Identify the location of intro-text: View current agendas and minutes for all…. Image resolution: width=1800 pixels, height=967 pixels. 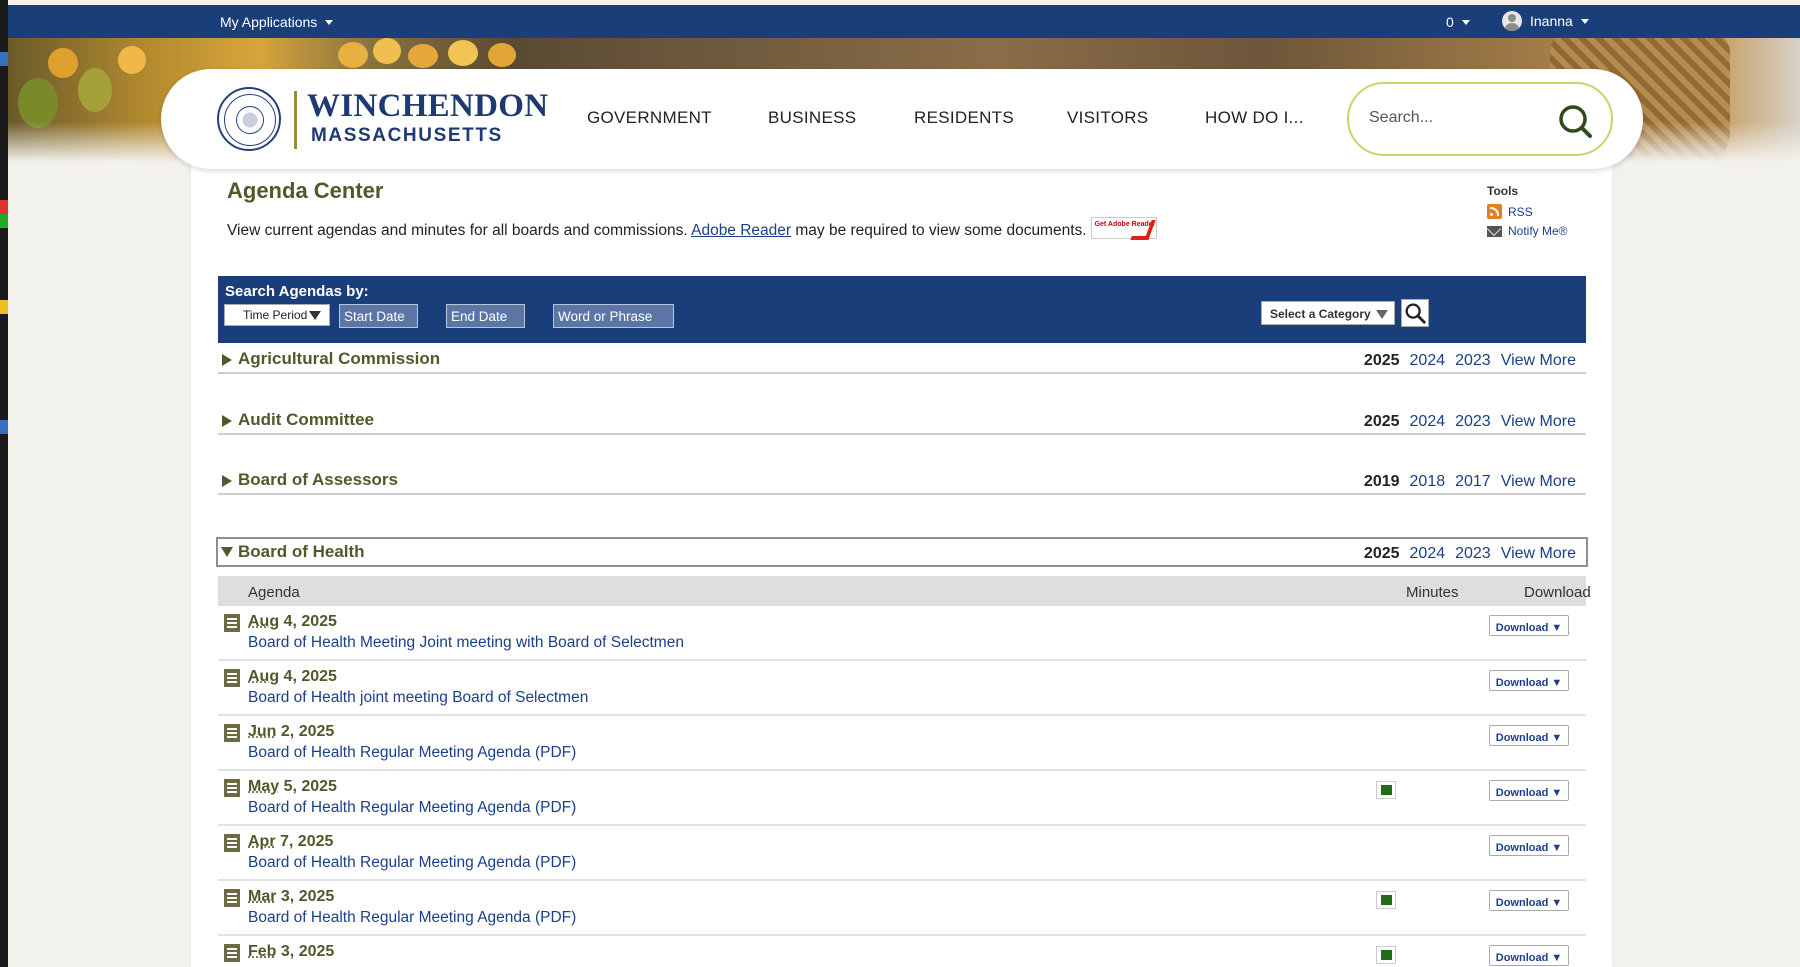
(692, 228).